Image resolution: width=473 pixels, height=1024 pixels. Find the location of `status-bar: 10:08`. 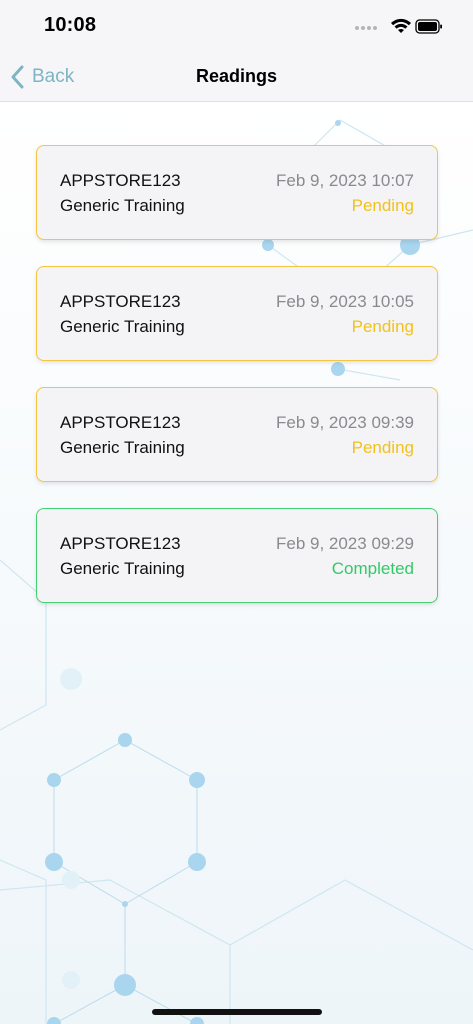

status-bar: 10:08 is located at coordinates (236, 26).